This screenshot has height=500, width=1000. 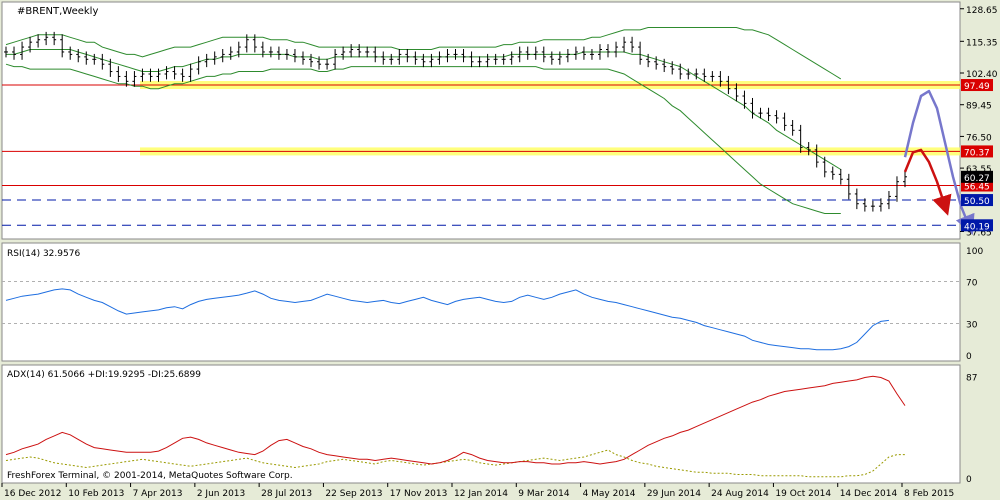 What do you see at coordinates (740, 494) in the screenshot?
I see `date-tick-label: 24 Aug 2014` at bounding box center [740, 494].